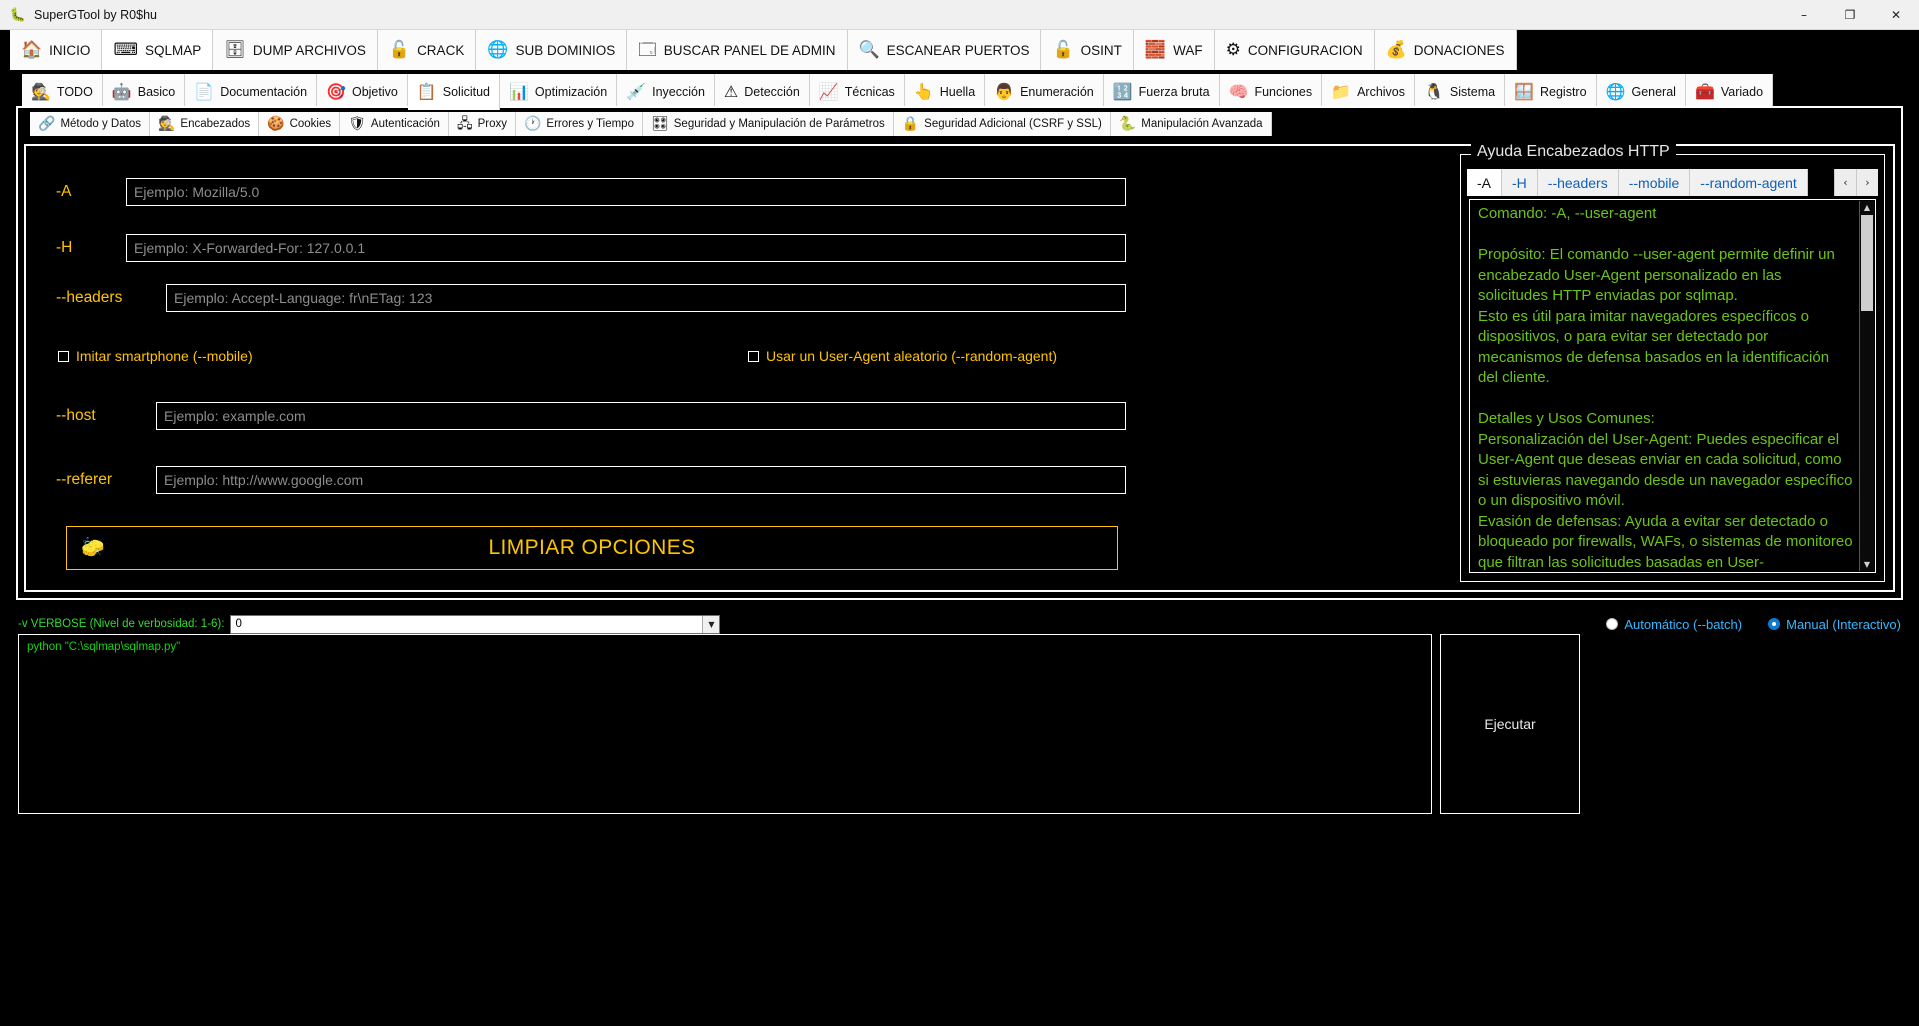  I want to click on cookie-icon: 🍪, so click(276, 124).